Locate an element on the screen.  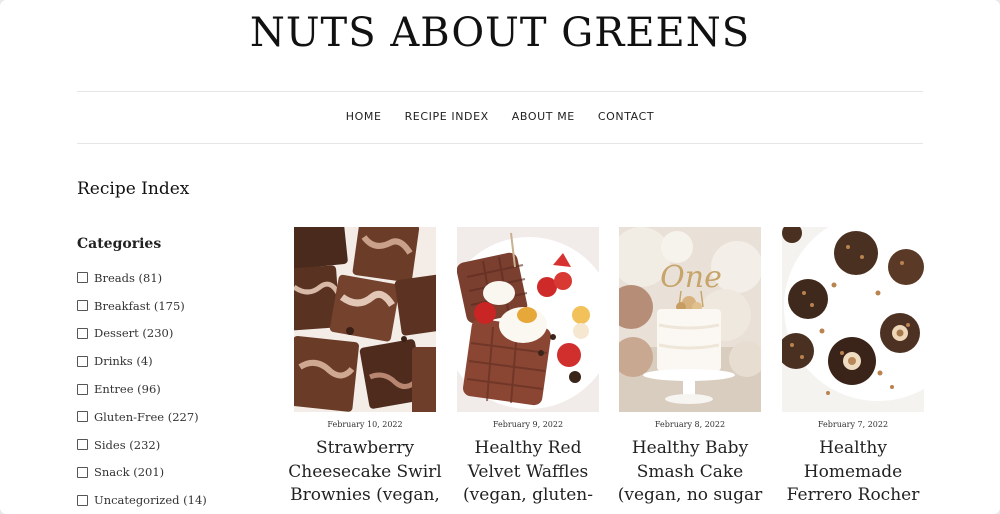
category-label: Entree (96) is located at coordinates (127, 389).